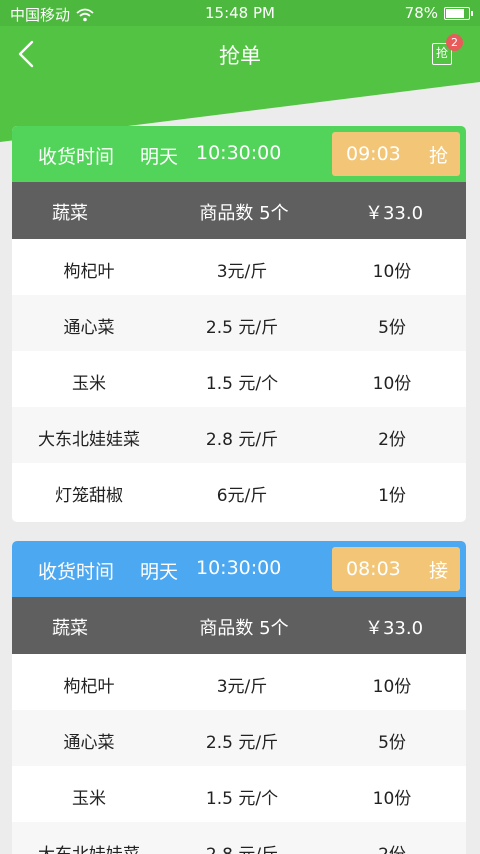  I want to click on countdown: 09:03, so click(373, 154).